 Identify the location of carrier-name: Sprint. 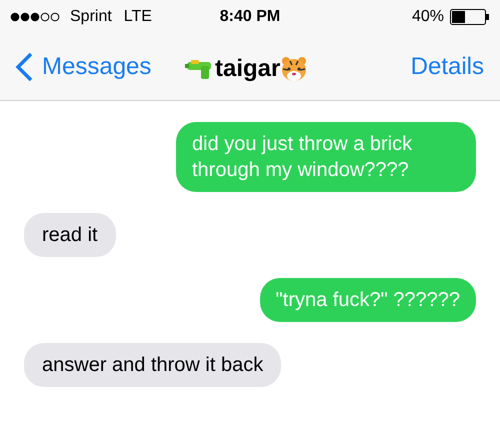
(91, 16).